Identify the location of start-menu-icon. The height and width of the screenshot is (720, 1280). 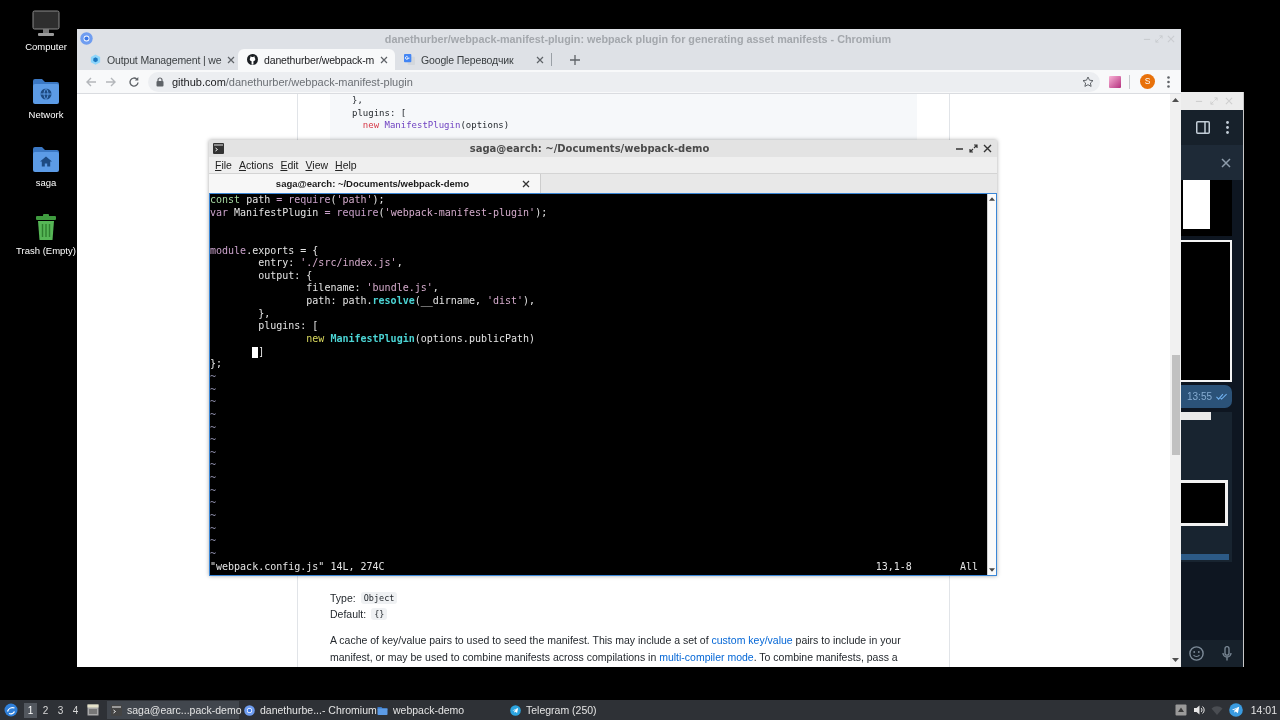
(11, 710).